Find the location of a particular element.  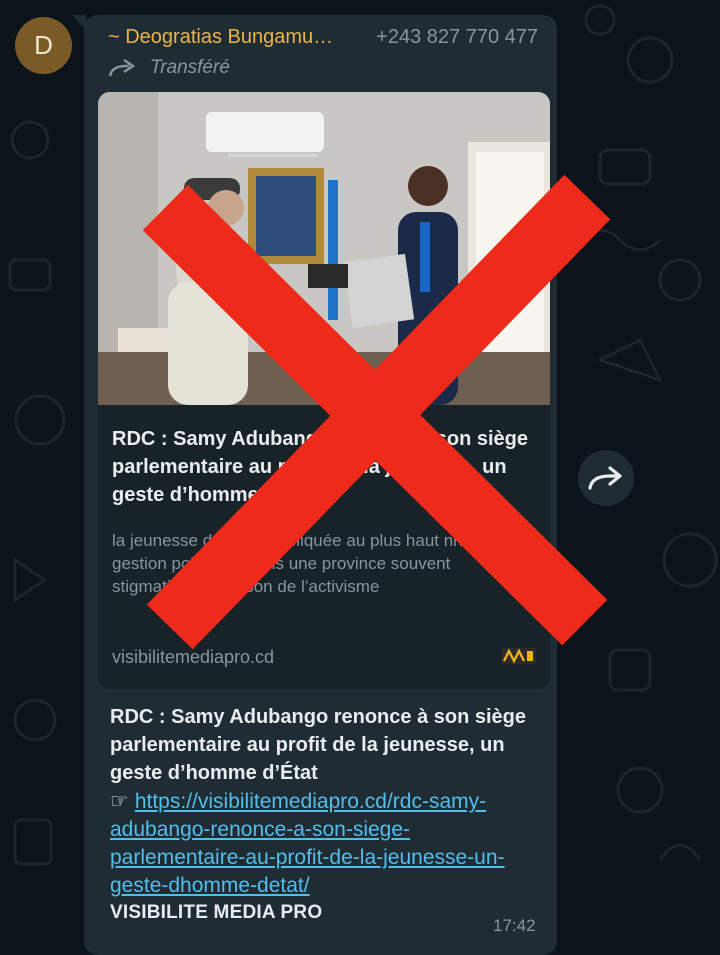

share-forward-button is located at coordinates (606, 478).